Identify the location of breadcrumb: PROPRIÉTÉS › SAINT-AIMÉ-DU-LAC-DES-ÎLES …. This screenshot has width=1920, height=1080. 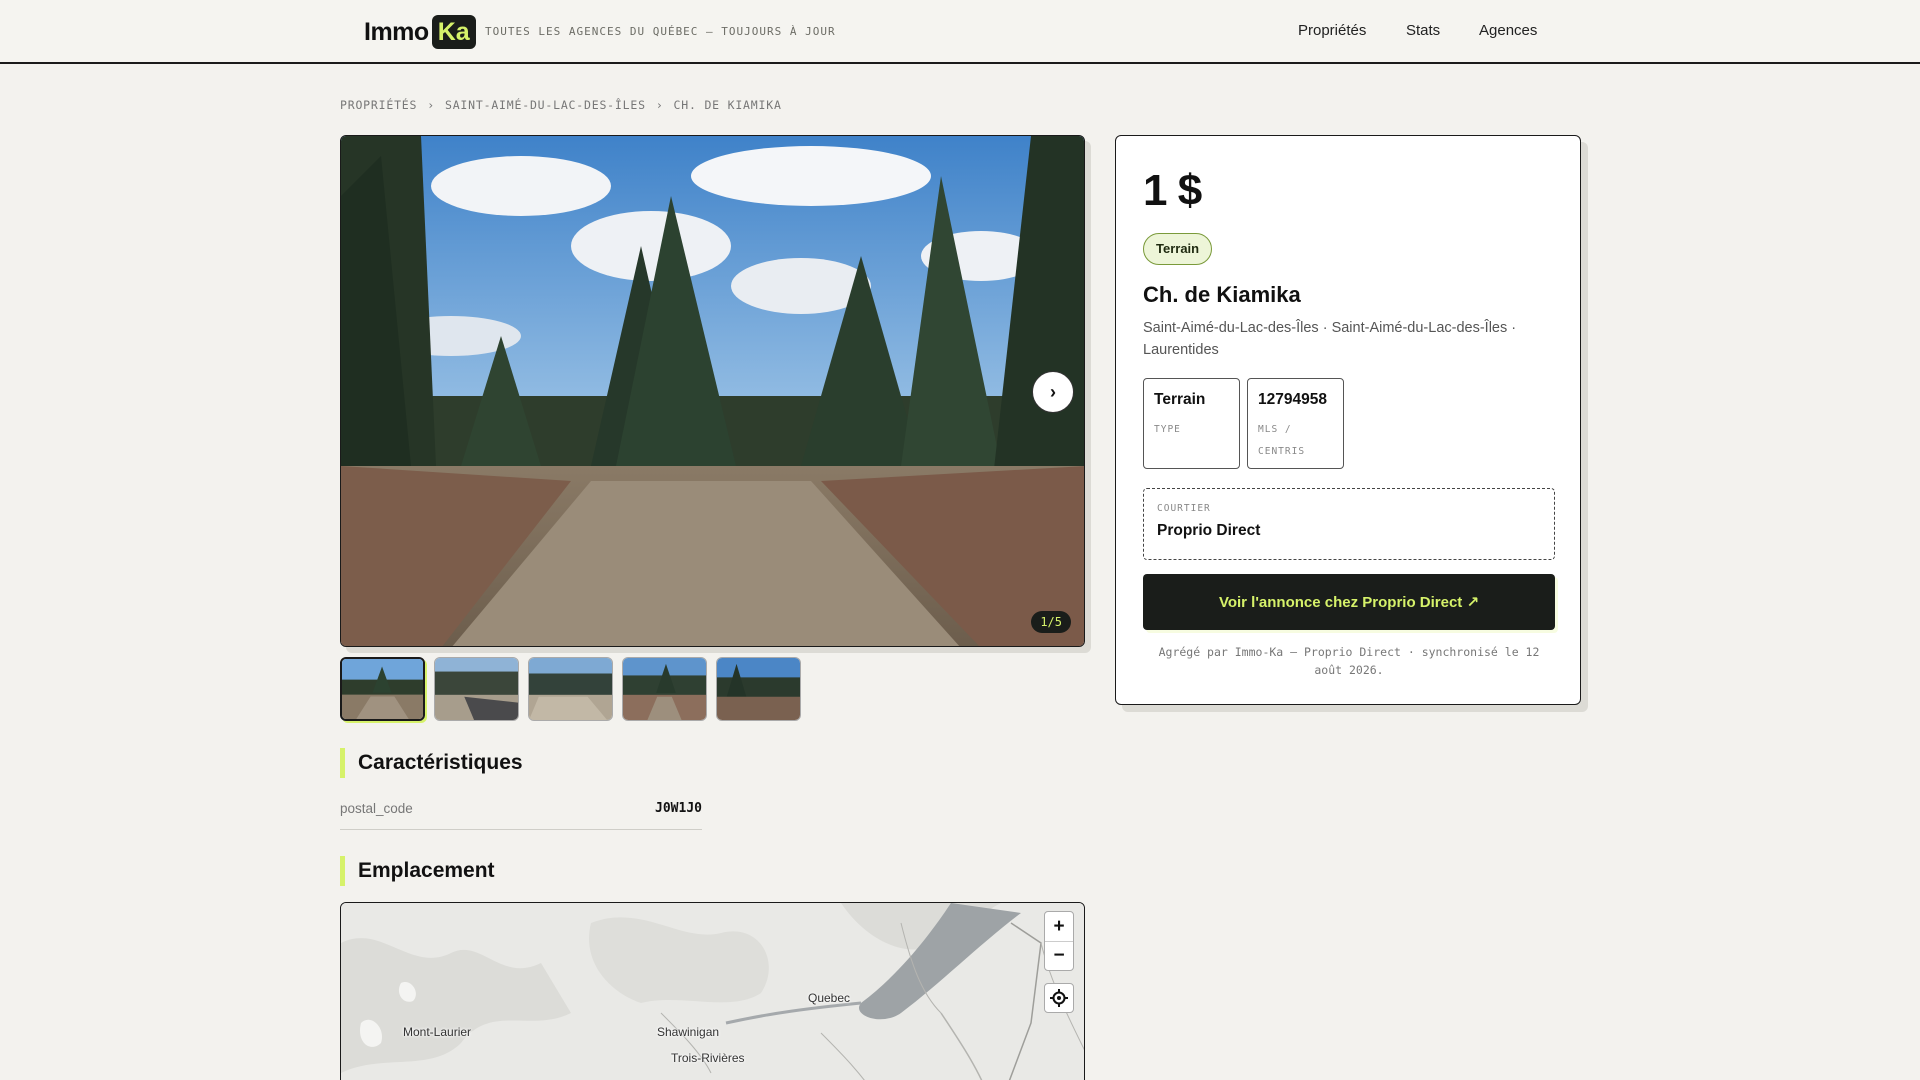
(561, 105).